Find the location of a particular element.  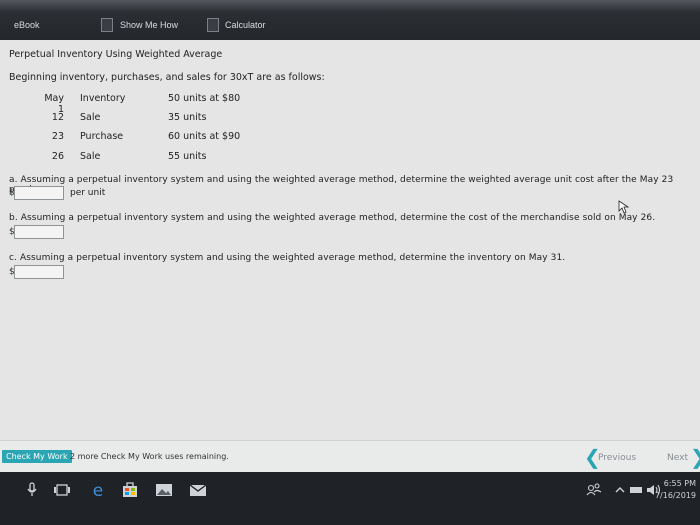

clock-time: 6:55 PM is located at coordinates (679, 483).